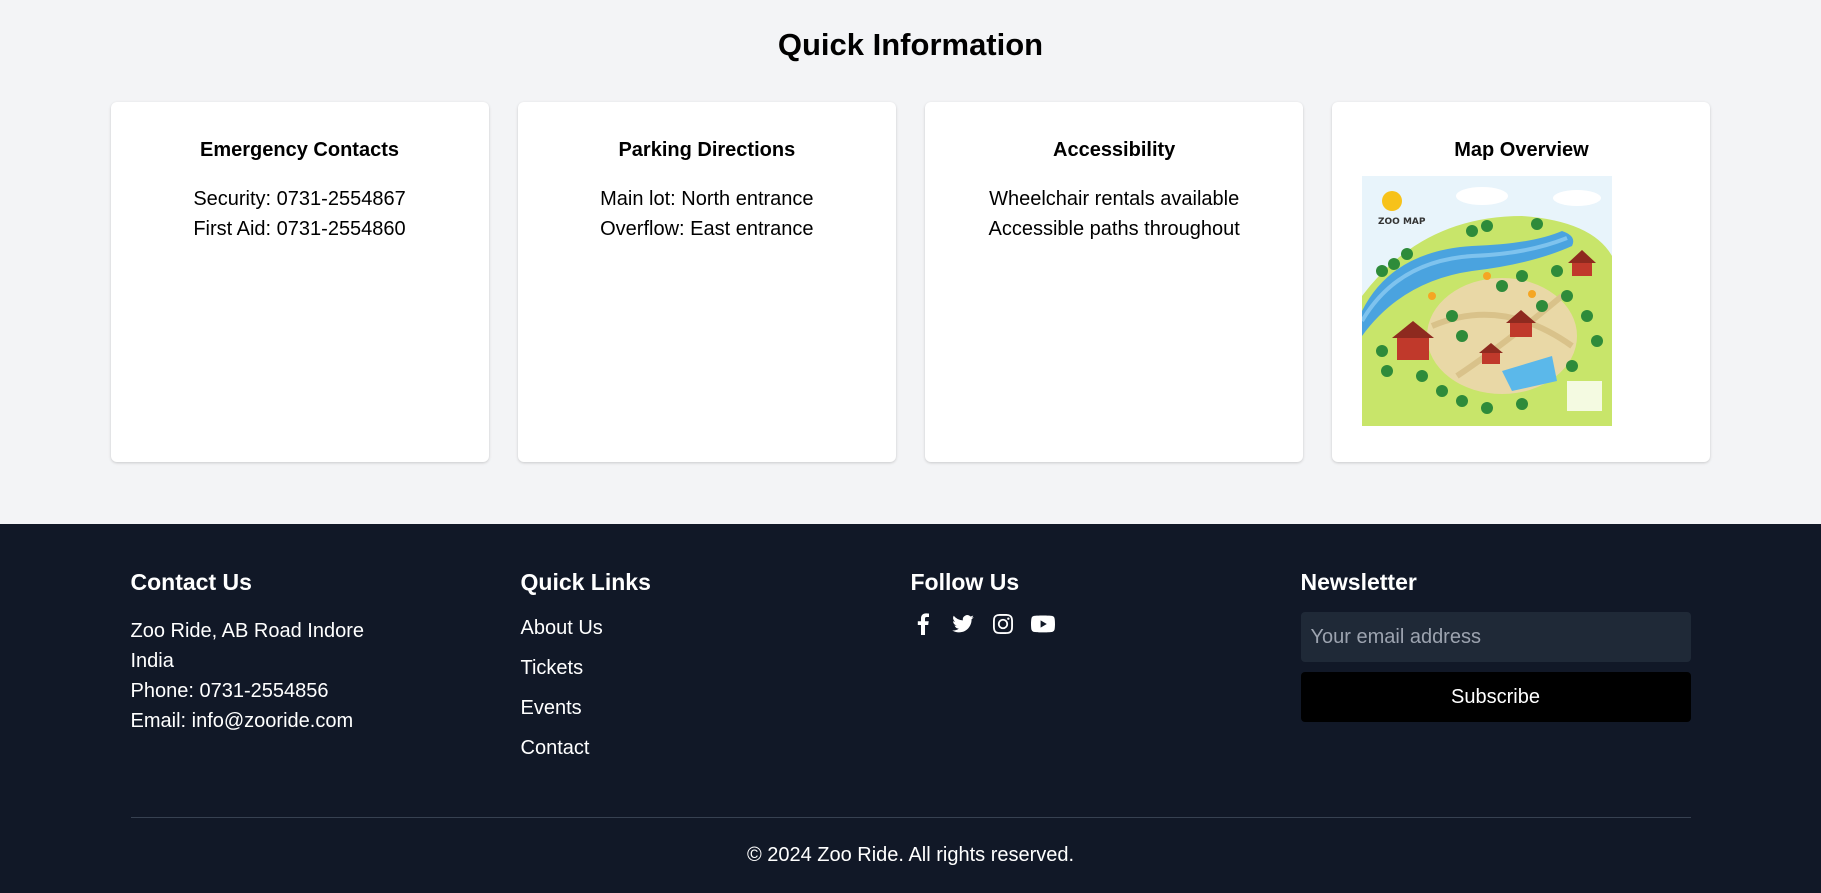 This screenshot has width=1821, height=893. I want to click on follow-heading: Follow Us, so click(965, 582).